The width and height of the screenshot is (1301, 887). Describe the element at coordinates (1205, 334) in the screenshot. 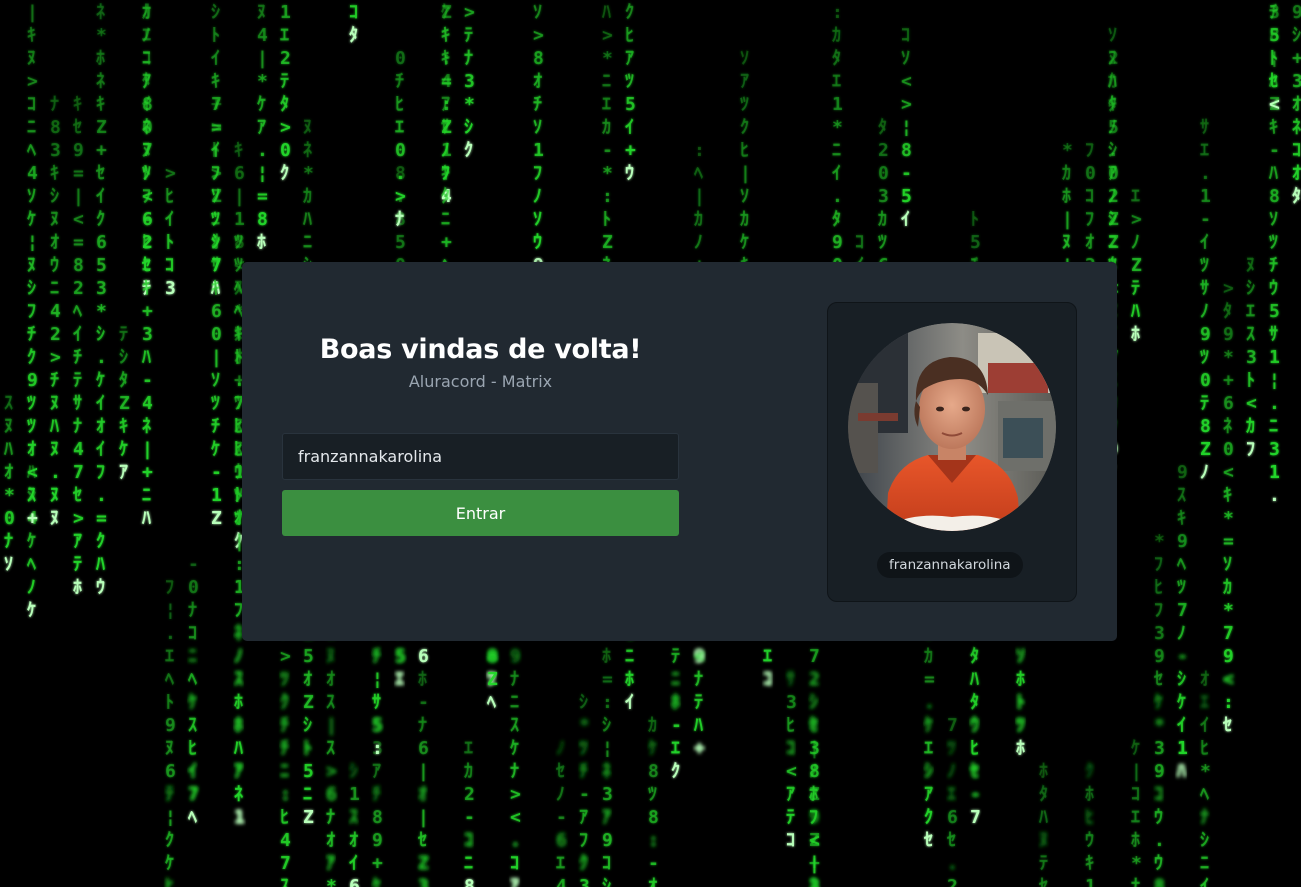

I see `svg-text: 9` at that location.